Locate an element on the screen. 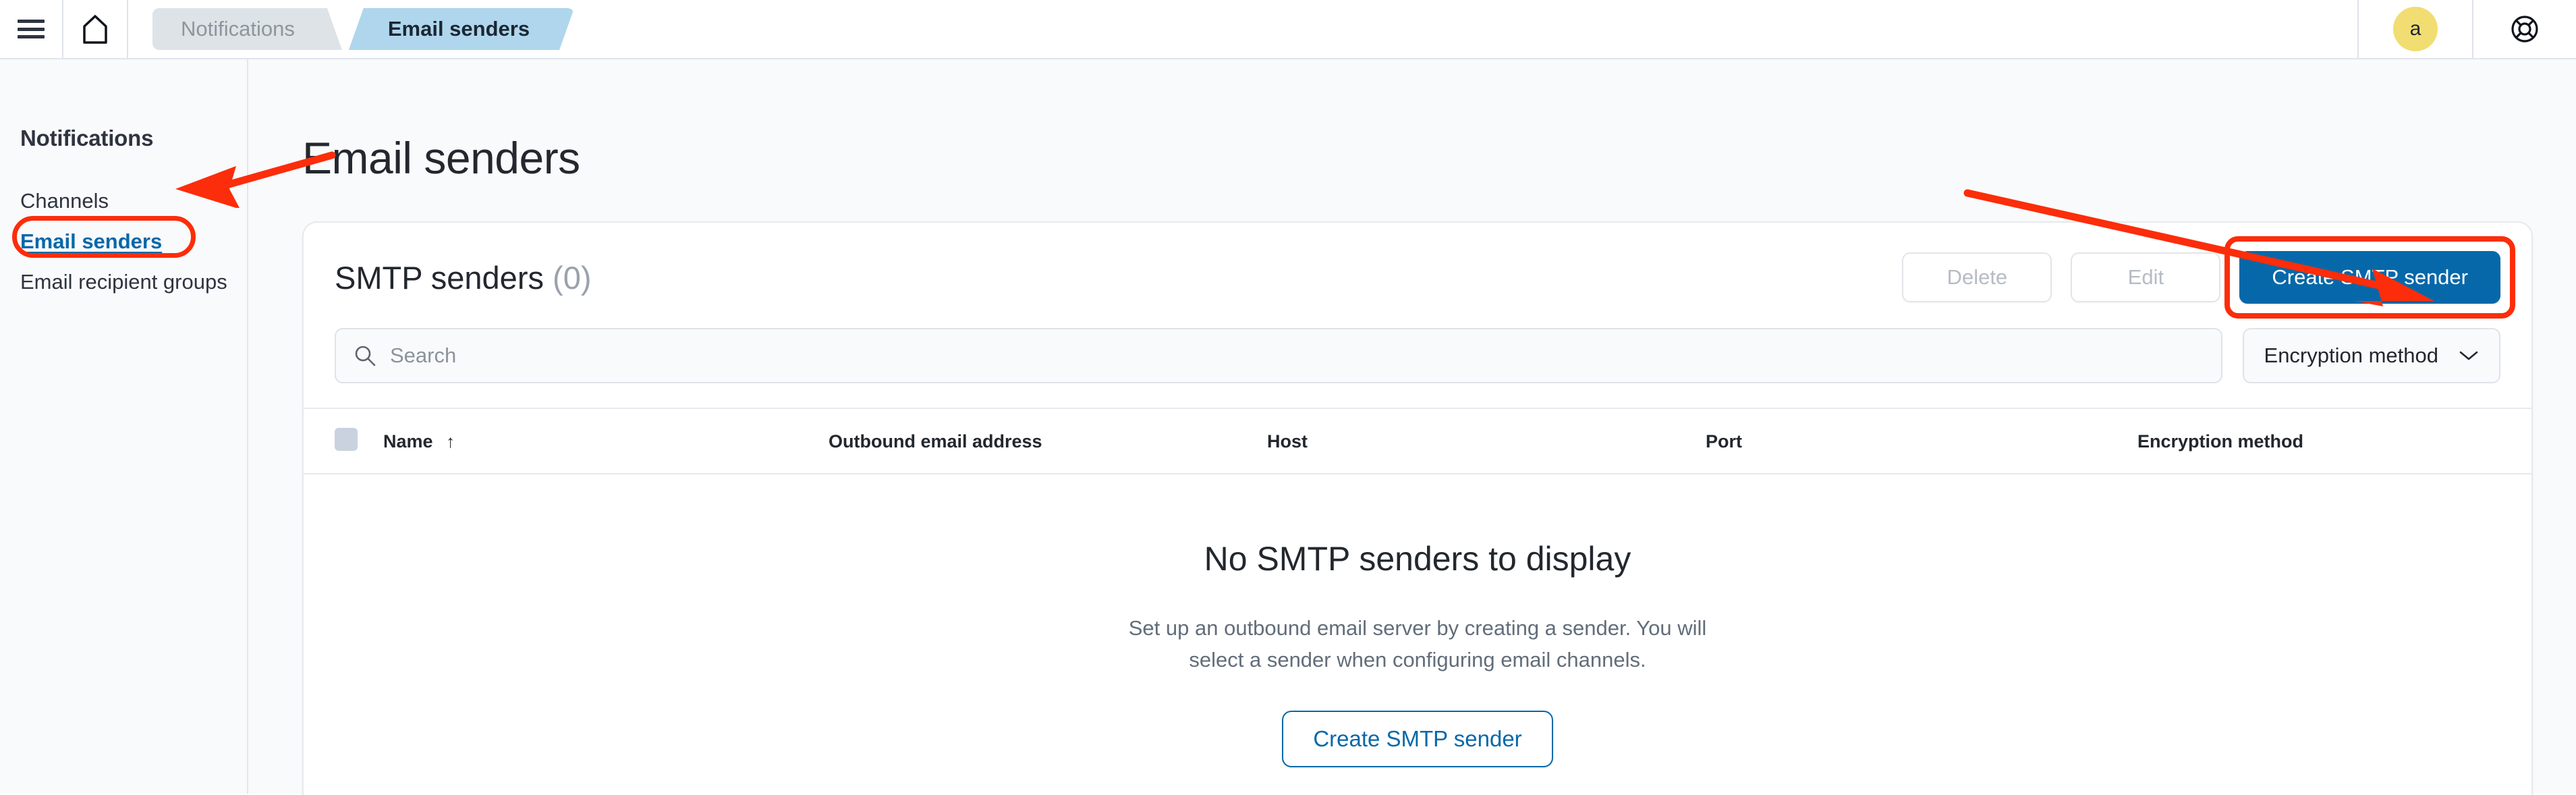 The image size is (2576, 795). empty-state-action: Create SMTP sender is located at coordinates (1417, 739).